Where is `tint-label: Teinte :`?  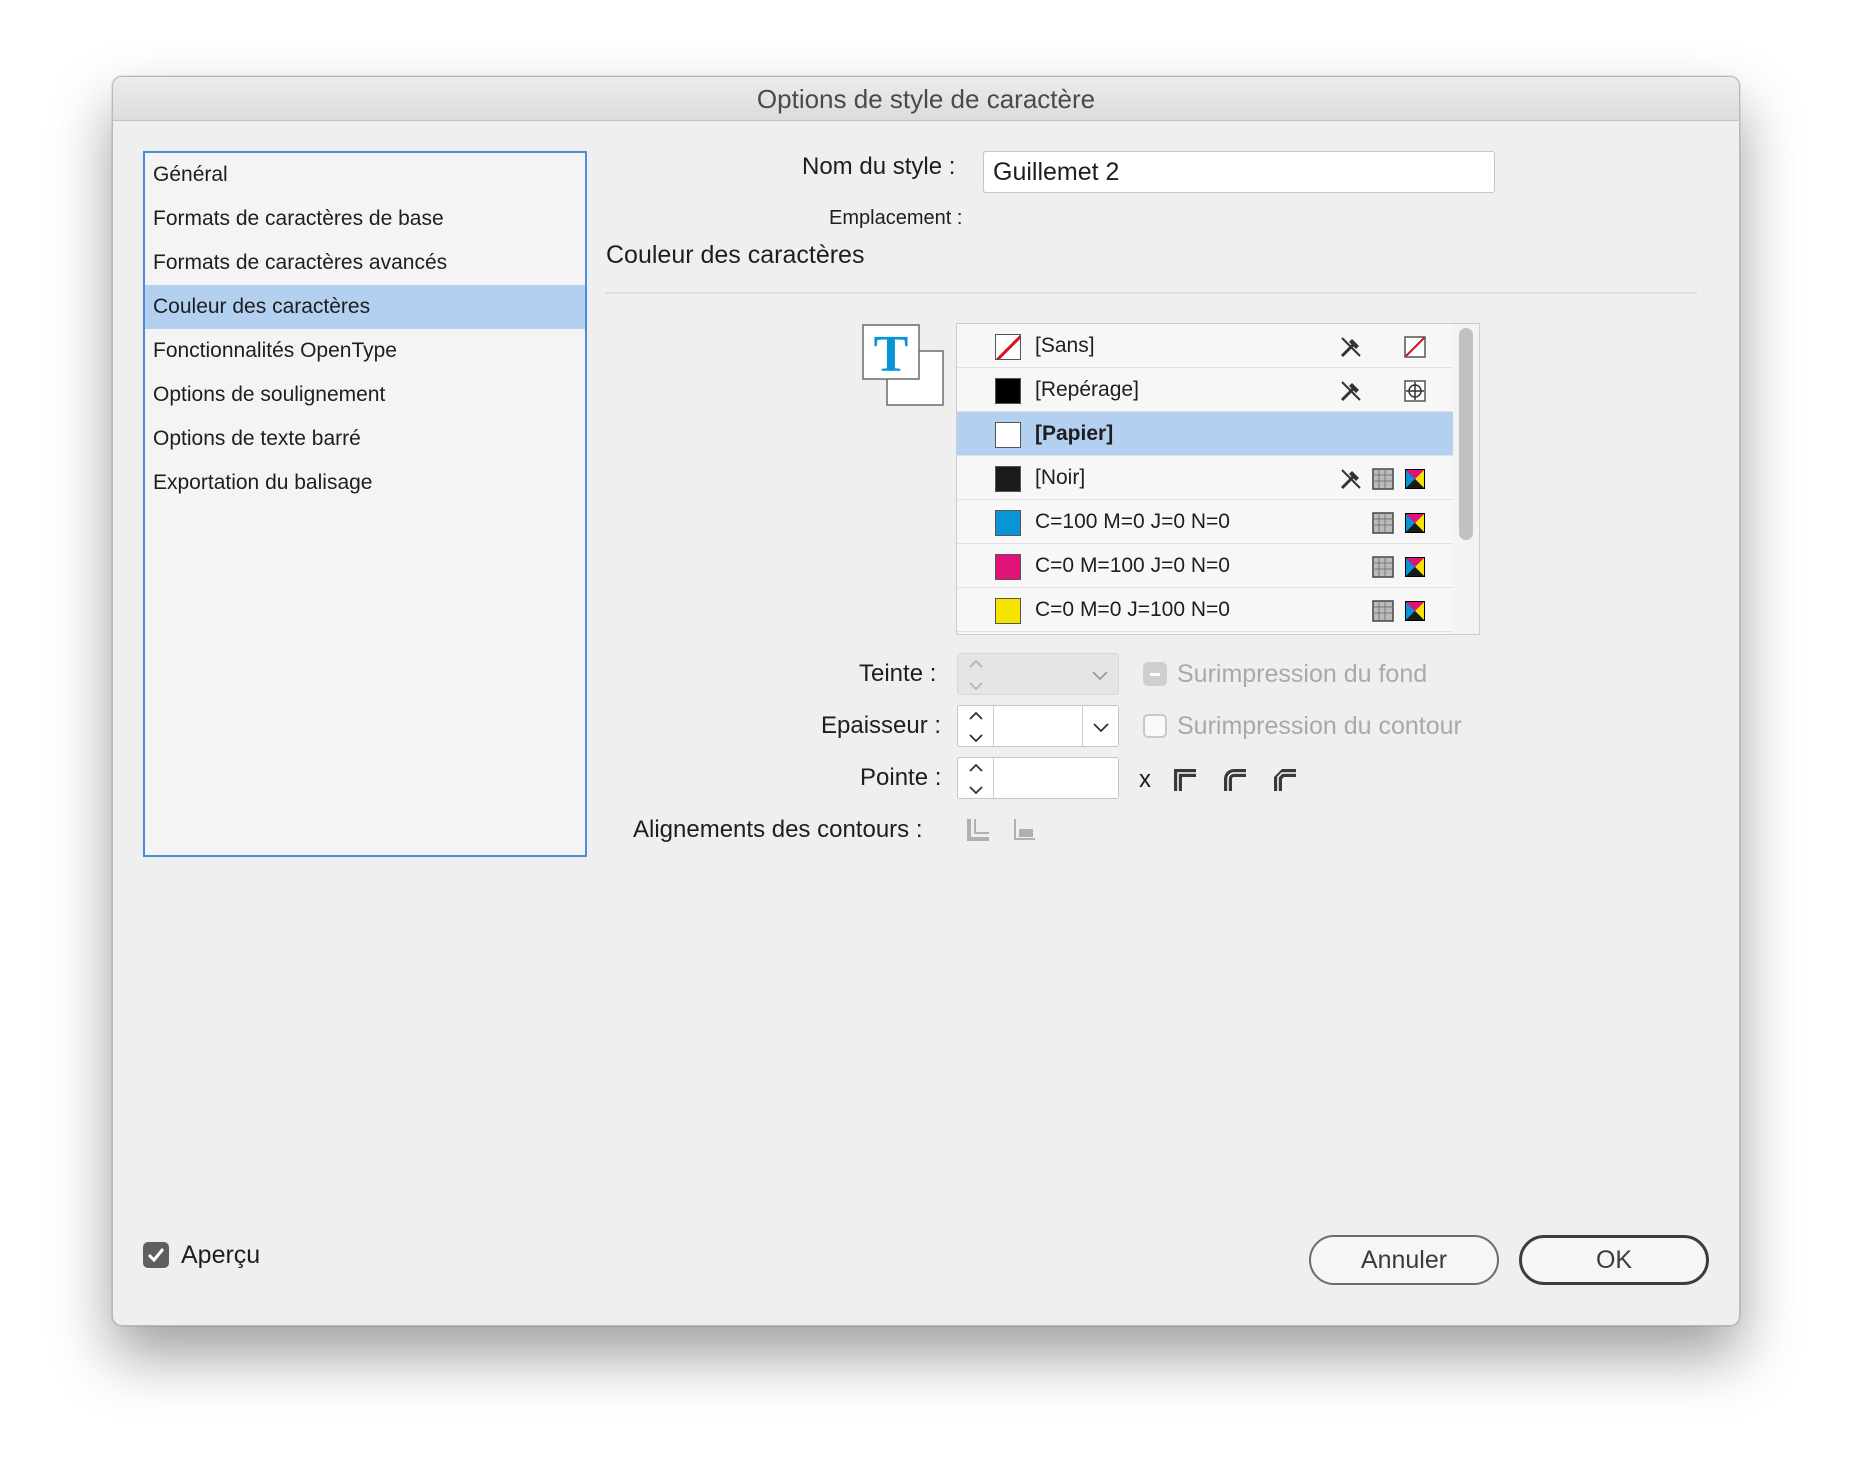
tint-label: Teinte : is located at coordinates (898, 673).